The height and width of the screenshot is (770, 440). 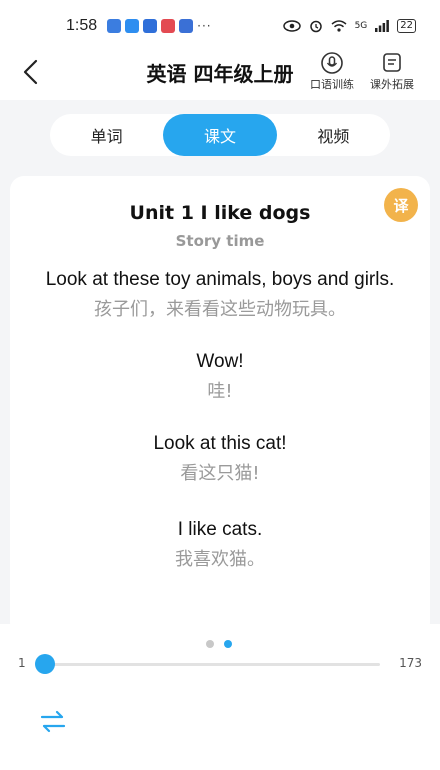 What do you see at coordinates (220, 361) in the screenshot?
I see `sentence-english: Wow!` at bounding box center [220, 361].